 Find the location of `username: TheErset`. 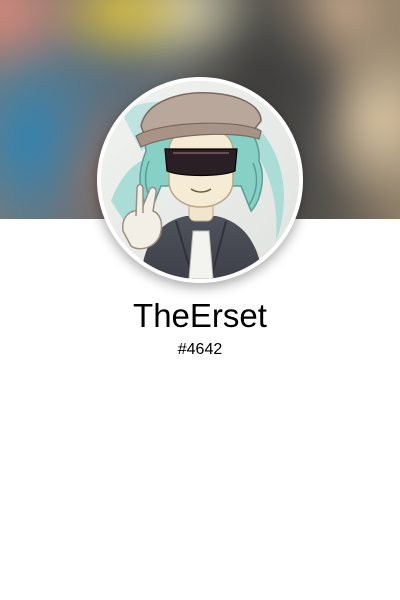

username: TheErset is located at coordinates (200, 315).